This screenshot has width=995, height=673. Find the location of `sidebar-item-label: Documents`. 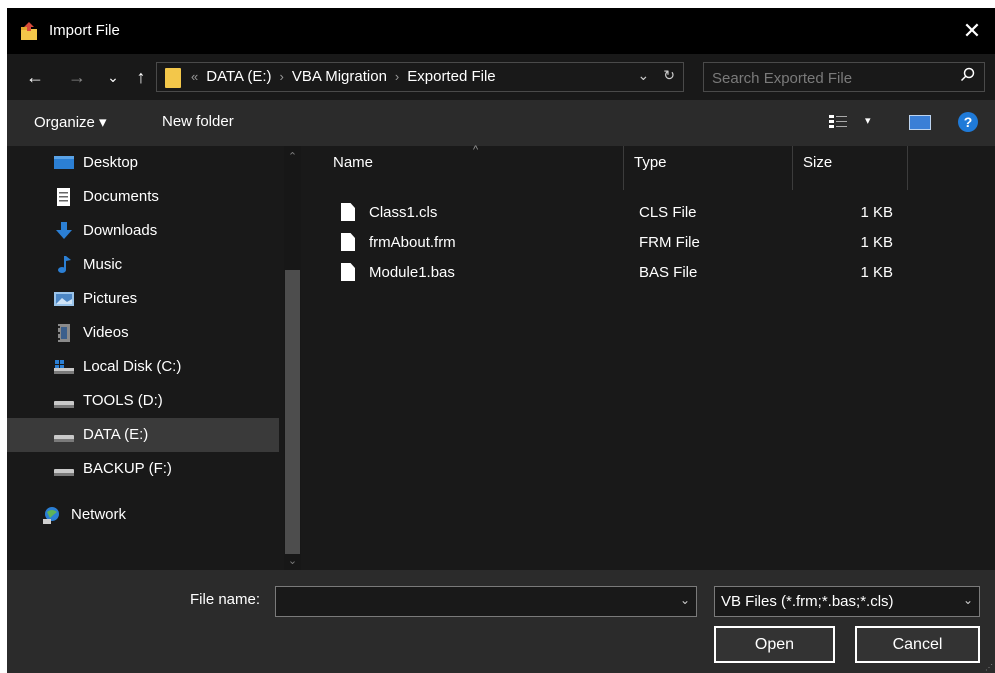

sidebar-item-label: Documents is located at coordinates (121, 196).